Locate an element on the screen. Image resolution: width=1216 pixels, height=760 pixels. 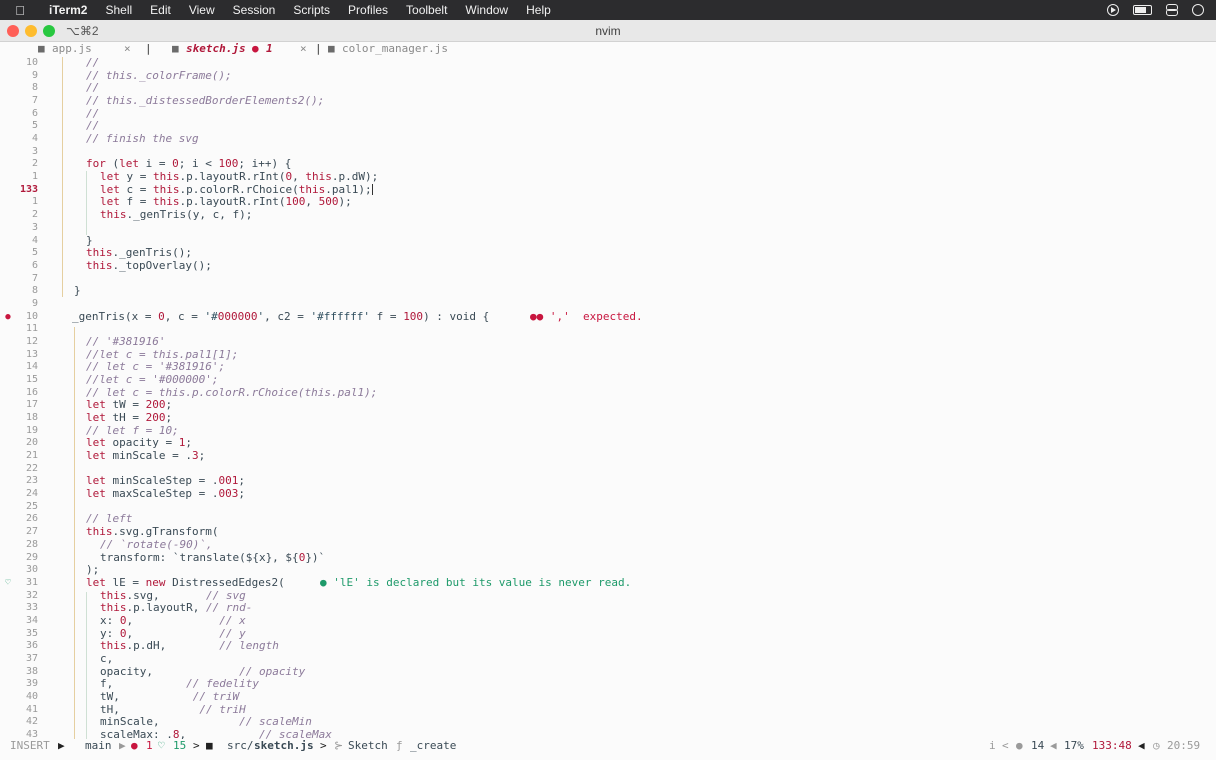
code-line: 5 this._genTris(); is located at coordinates (608, 253).